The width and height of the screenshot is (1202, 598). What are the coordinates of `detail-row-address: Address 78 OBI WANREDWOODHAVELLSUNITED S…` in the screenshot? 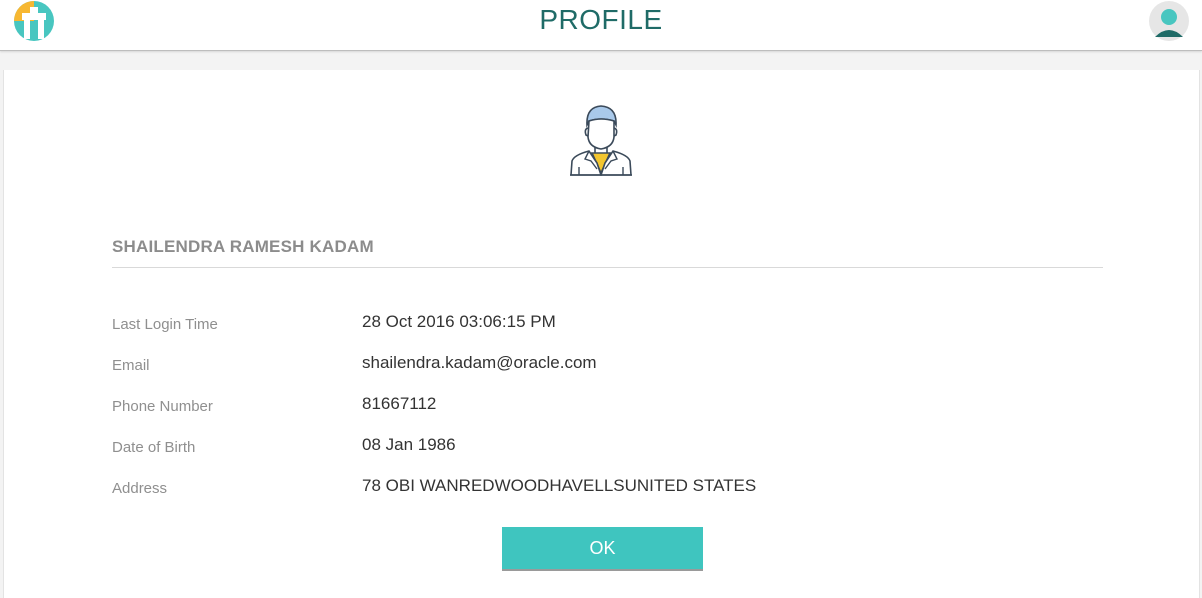 It's located at (607, 491).